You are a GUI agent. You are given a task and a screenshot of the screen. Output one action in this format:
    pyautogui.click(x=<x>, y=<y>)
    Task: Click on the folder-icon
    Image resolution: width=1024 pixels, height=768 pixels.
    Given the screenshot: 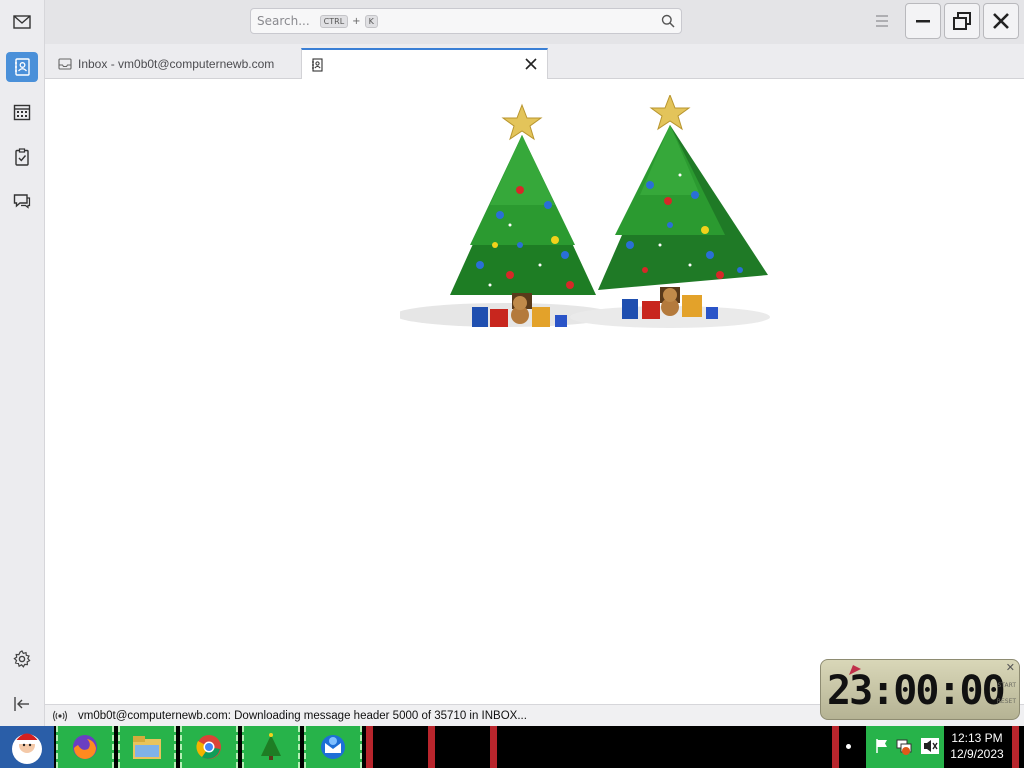 What is the action you would take?
    pyautogui.click(x=147, y=747)
    